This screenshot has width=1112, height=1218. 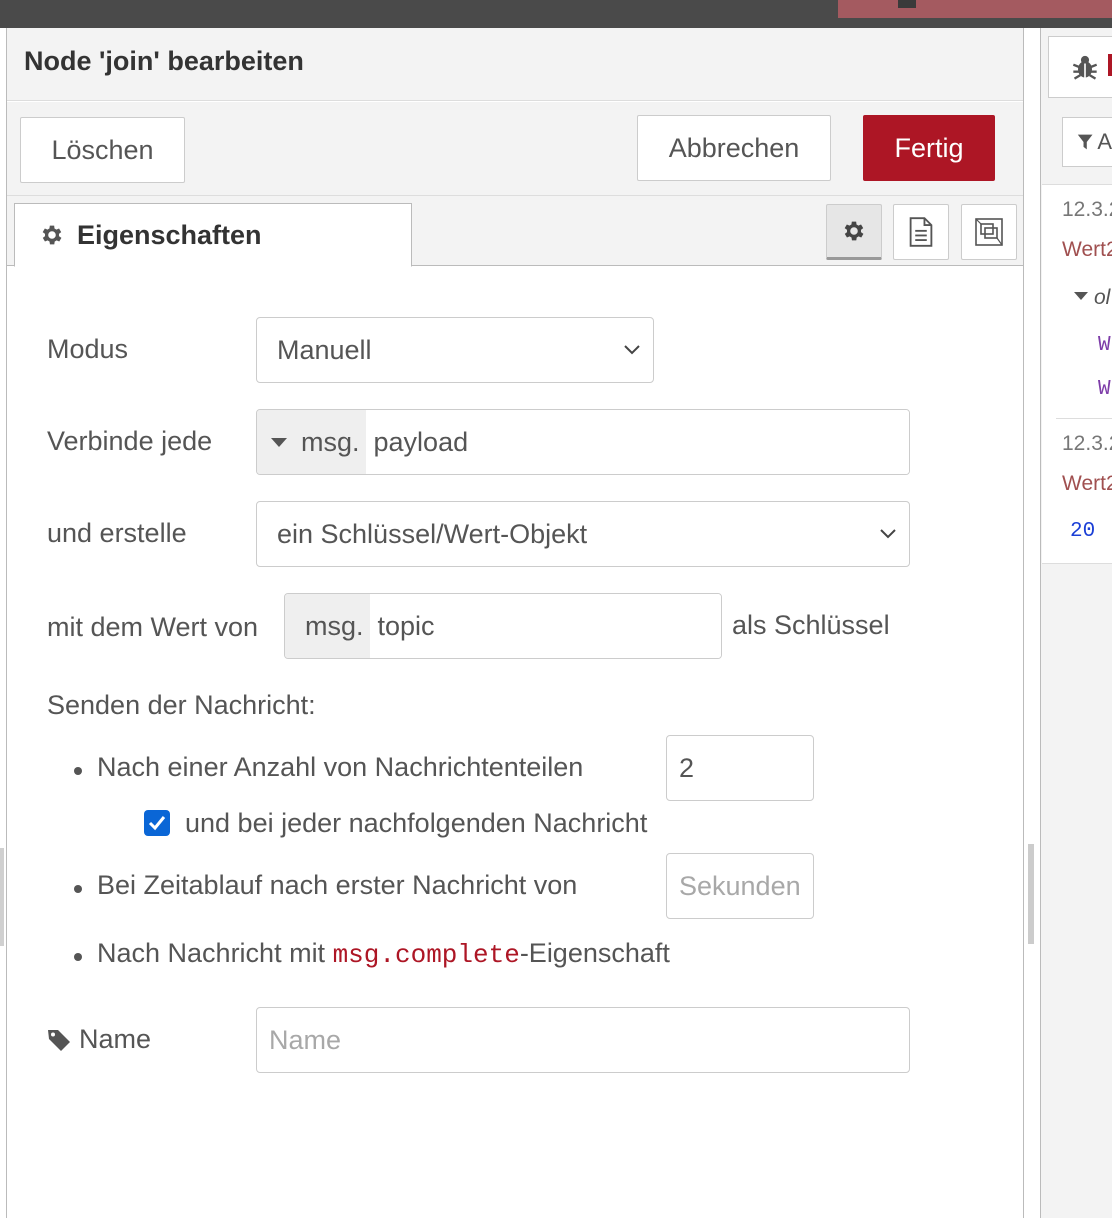 I want to click on debug-filter-button: A, so click(x=1087, y=142).